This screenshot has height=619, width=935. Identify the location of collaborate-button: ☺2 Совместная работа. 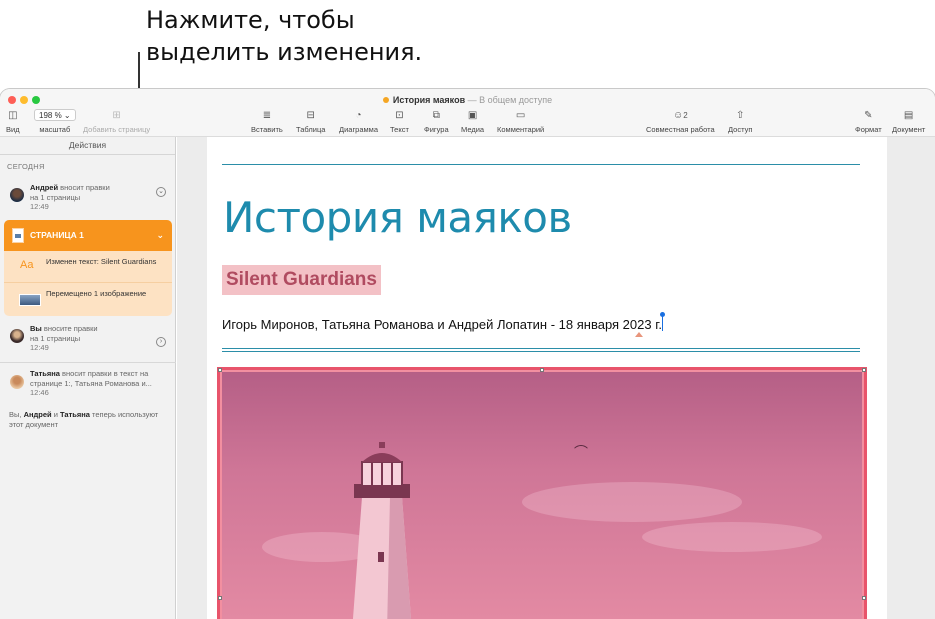
(680, 121).